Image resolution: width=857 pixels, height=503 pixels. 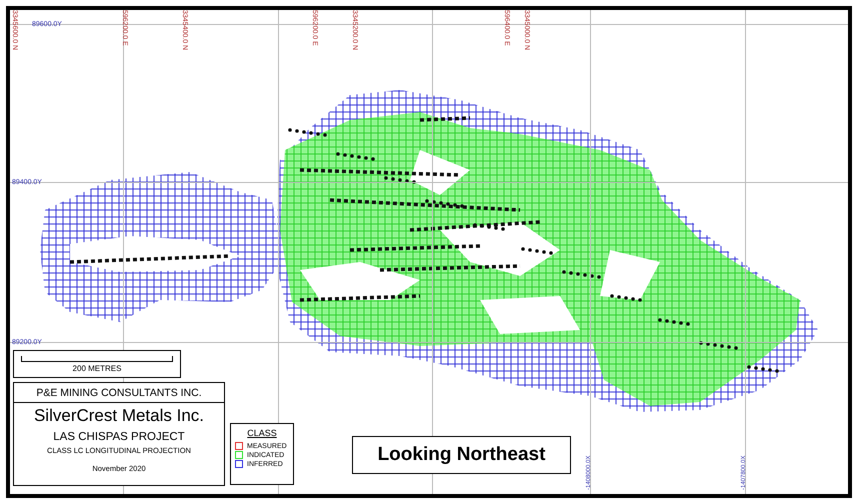 I want to click on client-name: SilverCrest Metals Inc., so click(x=119, y=416).